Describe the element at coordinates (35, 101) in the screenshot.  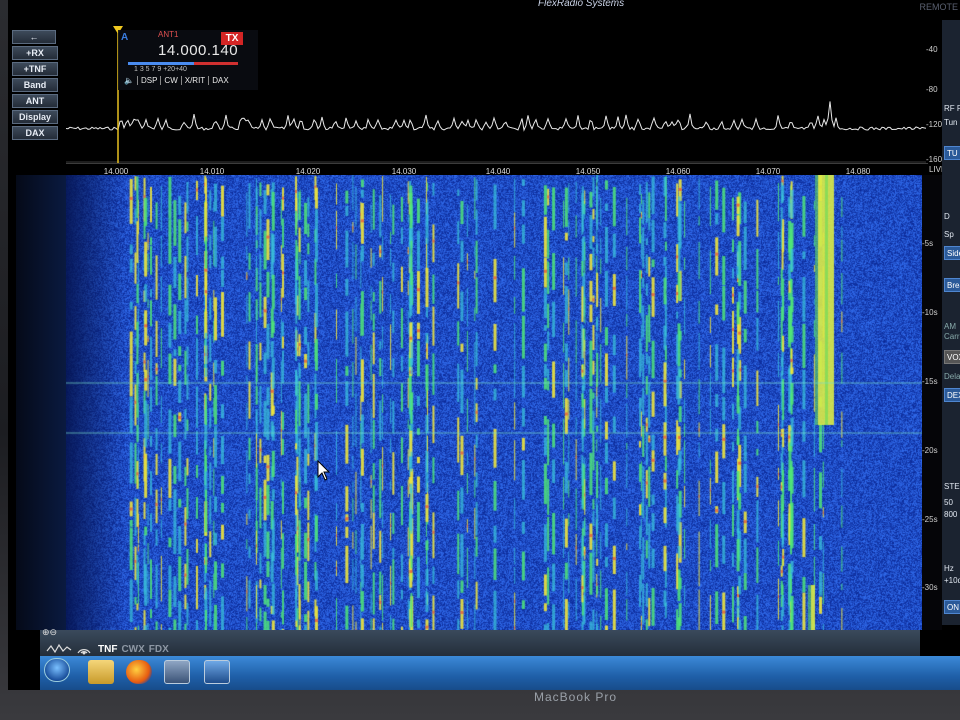
I see `ant-button: ANT` at that location.